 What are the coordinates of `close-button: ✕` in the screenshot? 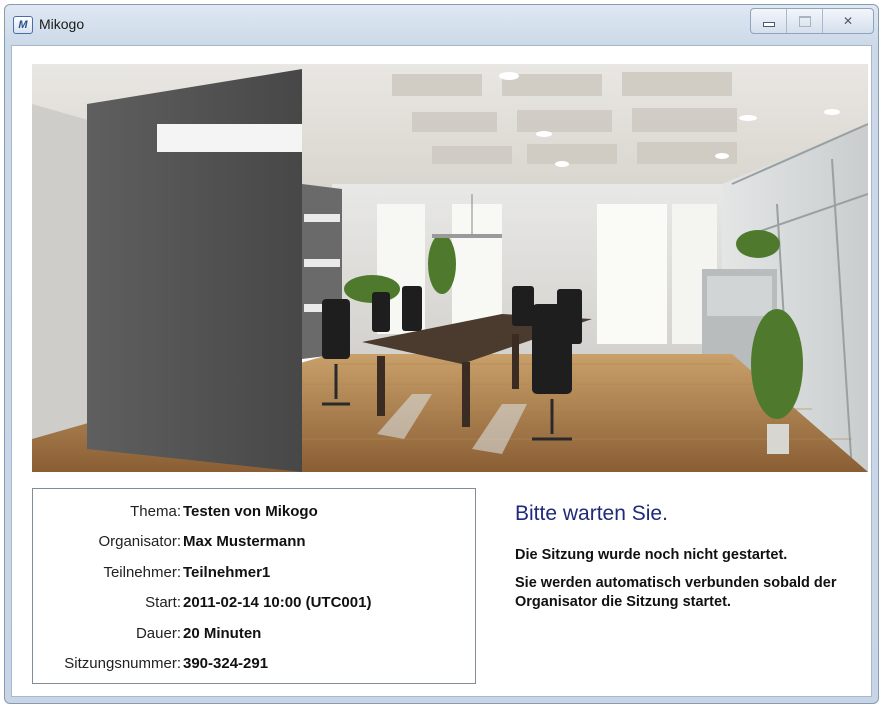 It's located at (848, 21).